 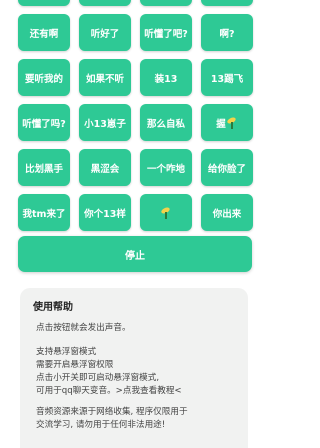 I want to click on sound-button-zhuang13: 装13, so click(x=166, y=77).